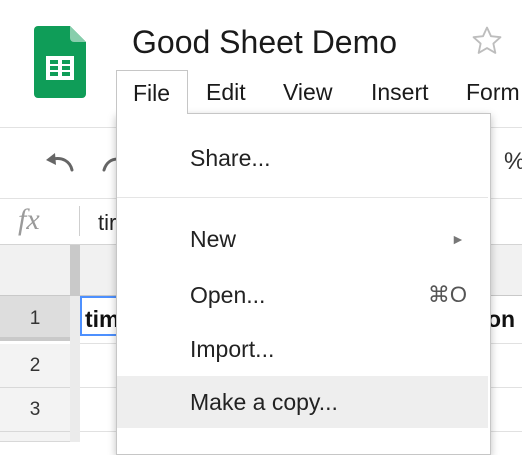 The height and width of the screenshot is (455, 522). I want to click on row-header-1: 1, so click(35, 318).